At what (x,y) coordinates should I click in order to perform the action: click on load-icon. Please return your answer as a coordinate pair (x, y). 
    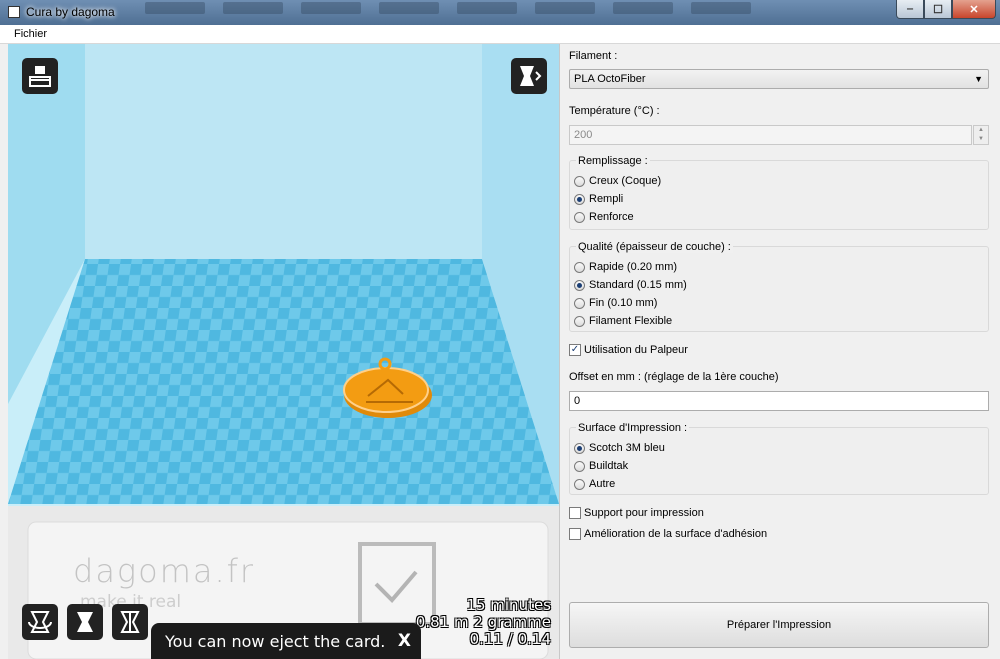
    Looking at the image, I should click on (40, 76).